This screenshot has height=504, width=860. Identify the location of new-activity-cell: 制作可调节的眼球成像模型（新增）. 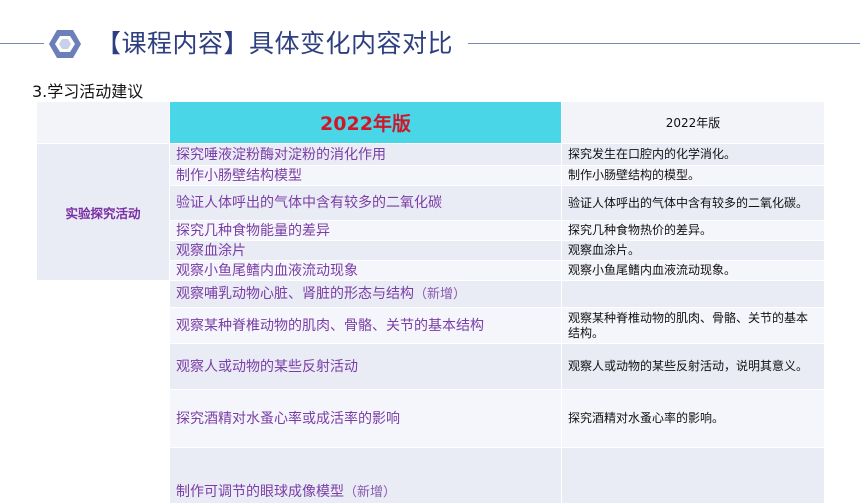
(365, 475).